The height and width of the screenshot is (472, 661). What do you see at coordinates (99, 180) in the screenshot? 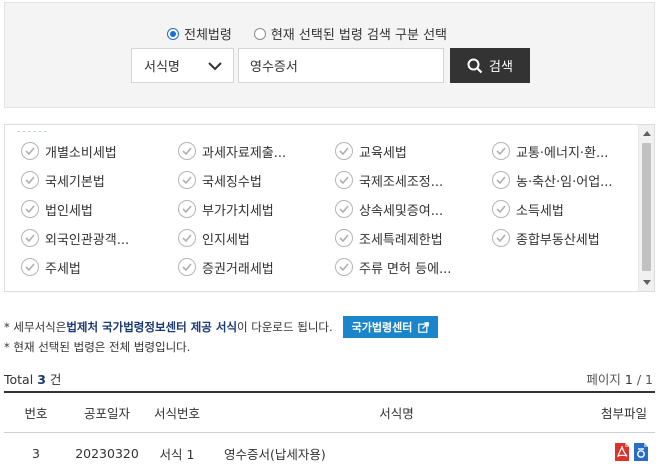
I see `law-category-item: 국세기본법` at bounding box center [99, 180].